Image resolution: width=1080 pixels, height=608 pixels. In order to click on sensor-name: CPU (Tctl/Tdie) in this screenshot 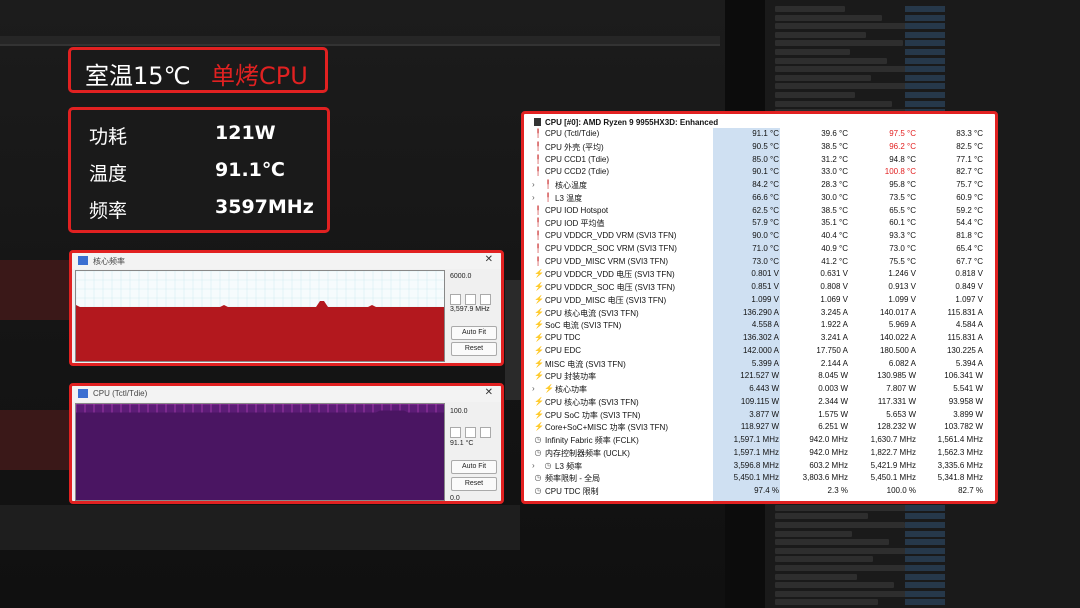, I will do `click(572, 133)`.